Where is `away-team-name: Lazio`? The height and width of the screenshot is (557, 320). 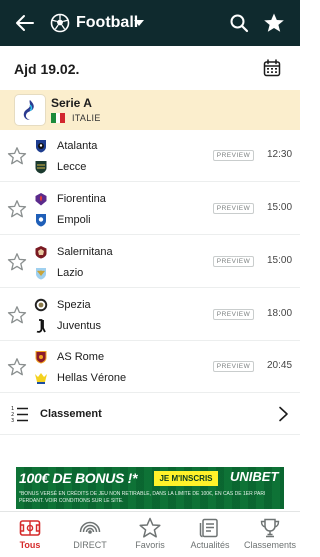
away-team-name: Lazio is located at coordinates (70, 273).